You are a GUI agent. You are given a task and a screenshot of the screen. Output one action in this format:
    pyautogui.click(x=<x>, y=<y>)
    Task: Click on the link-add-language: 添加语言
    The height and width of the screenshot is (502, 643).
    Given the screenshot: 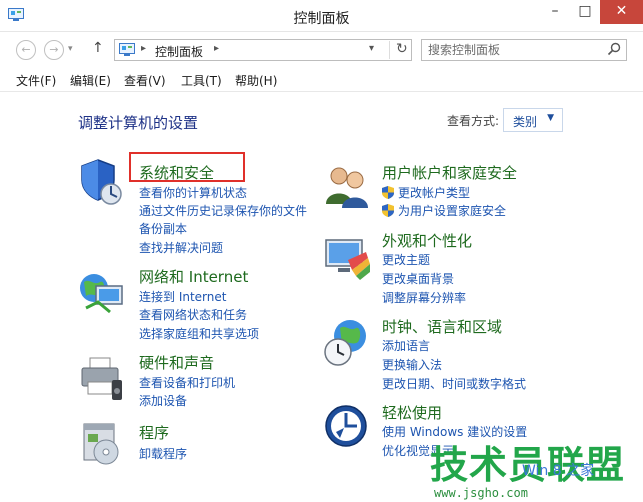 What is the action you would take?
    pyautogui.click(x=406, y=345)
    